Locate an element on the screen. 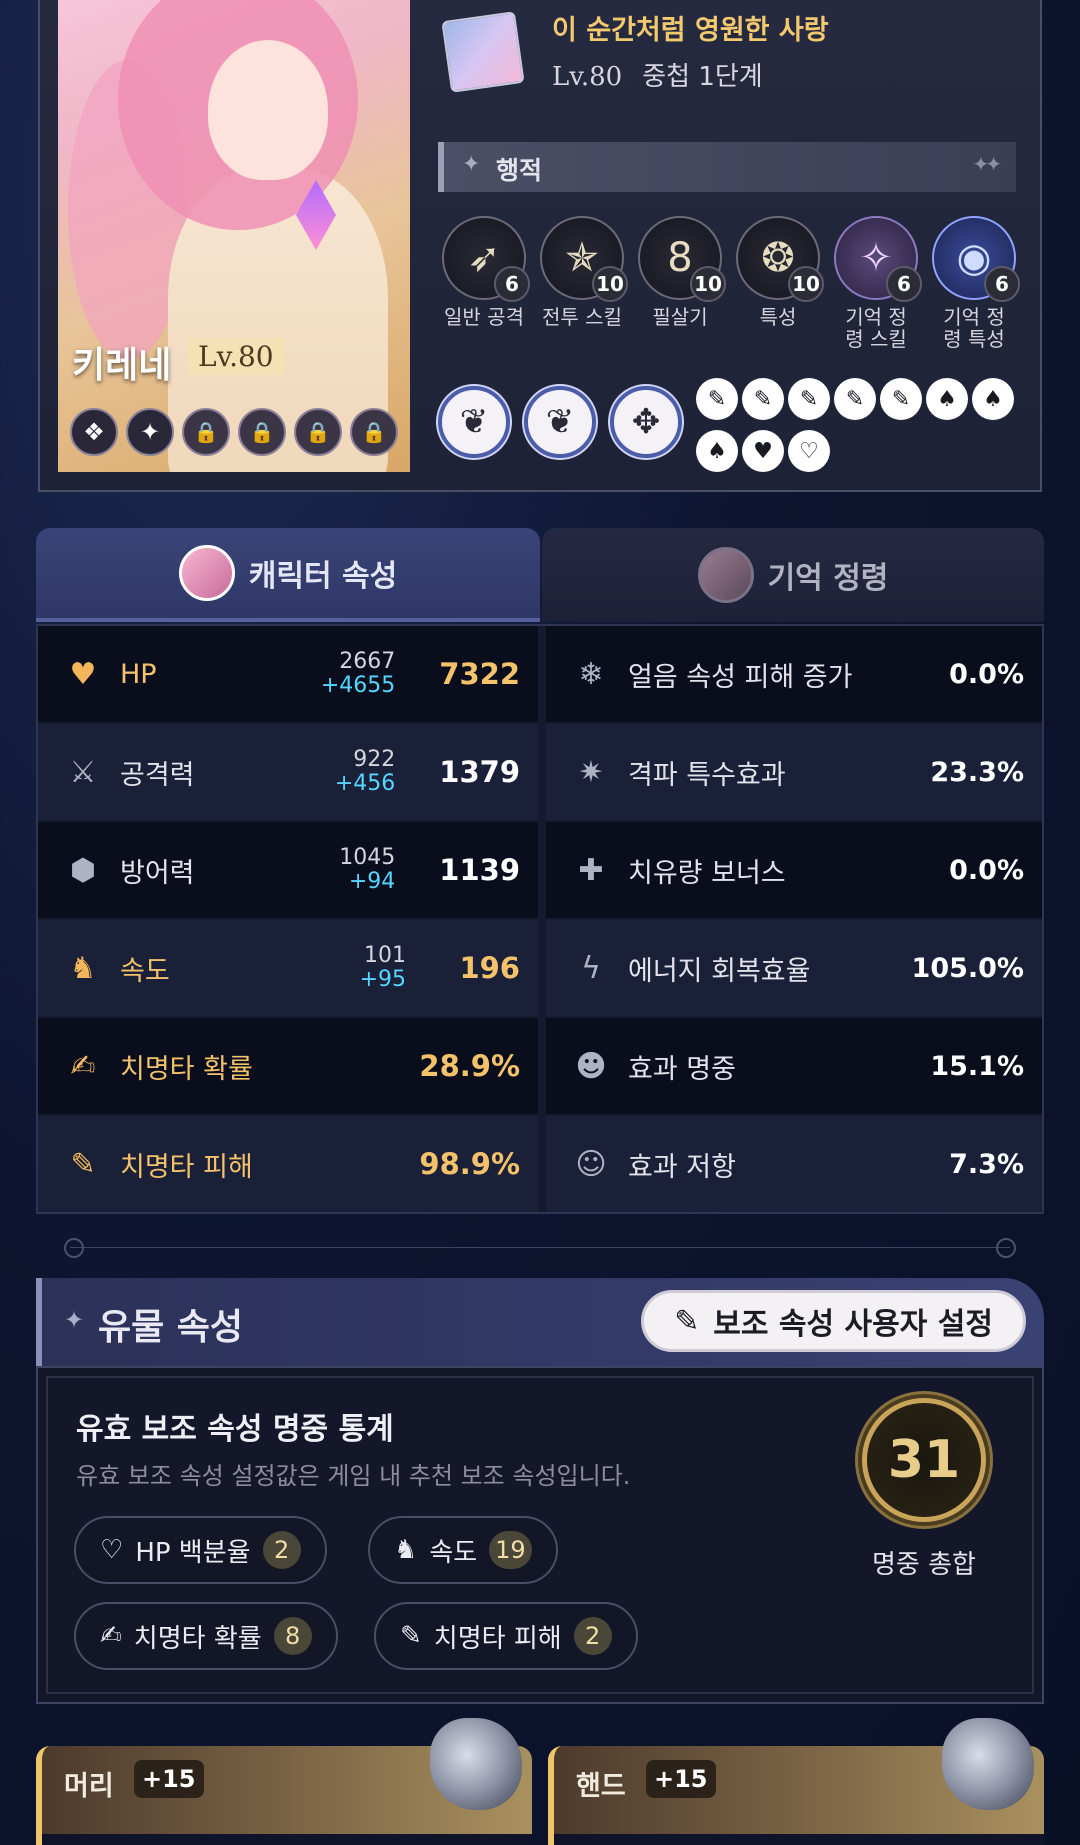  skill-5: ✧ 6 기억 정 령 스킬 is located at coordinates (878, 283).